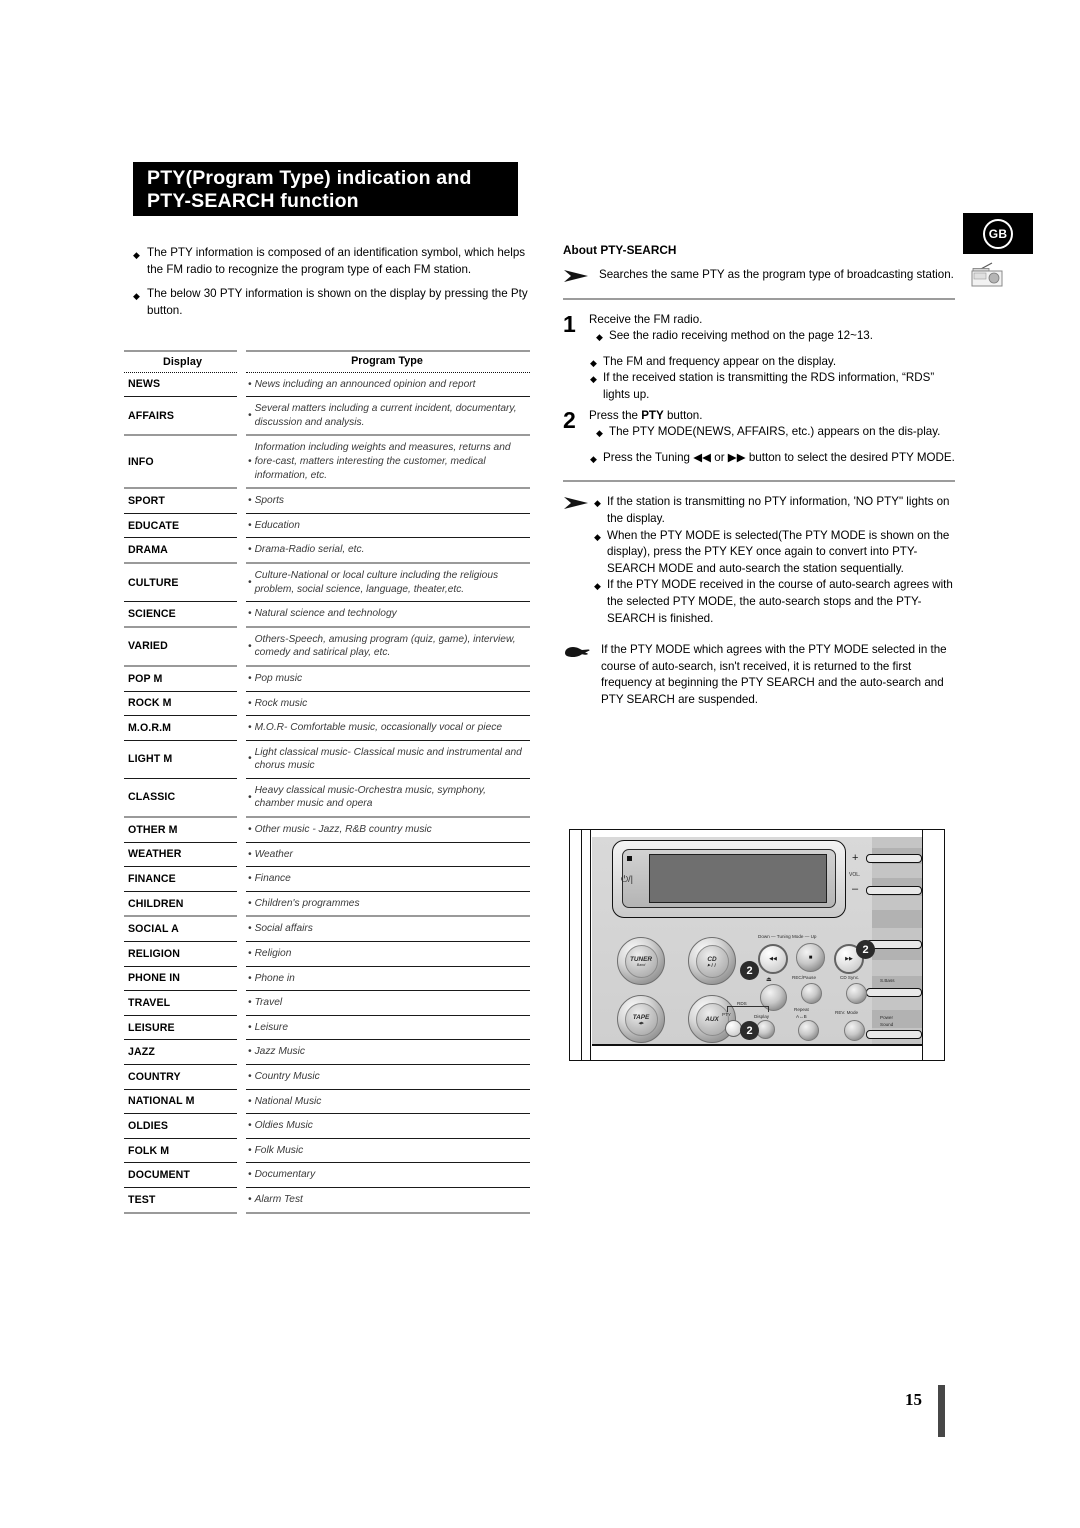  I want to click on table-row: CHILDREN • Children's programmes, so click(327, 904).